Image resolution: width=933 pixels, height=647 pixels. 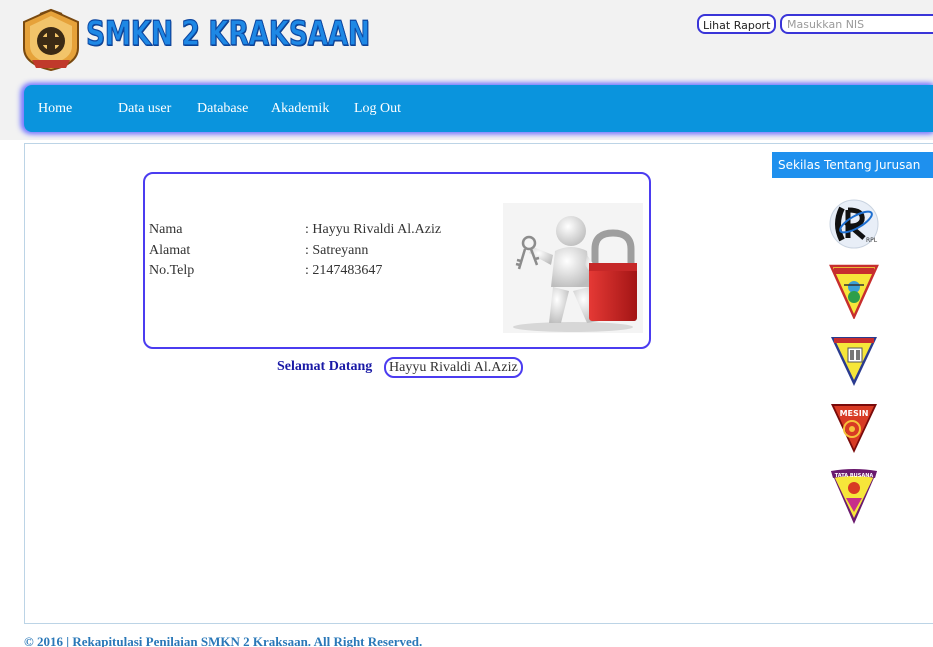 What do you see at coordinates (852, 165) in the screenshot?
I see `jurusan-sidebar-header: Sekilas Tentang Jurusan` at bounding box center [852, 165].